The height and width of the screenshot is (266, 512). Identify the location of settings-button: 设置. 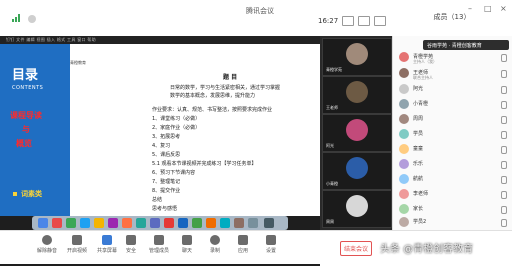
(271, 244).